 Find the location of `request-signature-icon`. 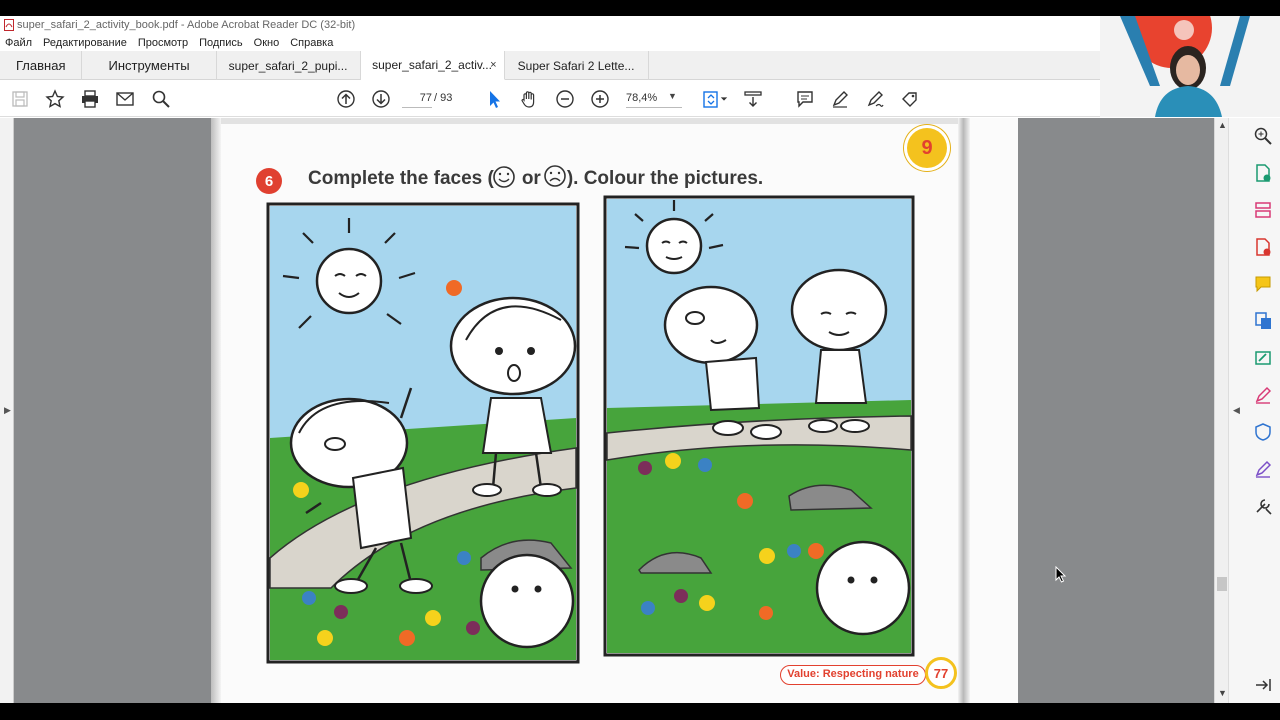

request-signature-icon is located at coordinates (1263, 469).